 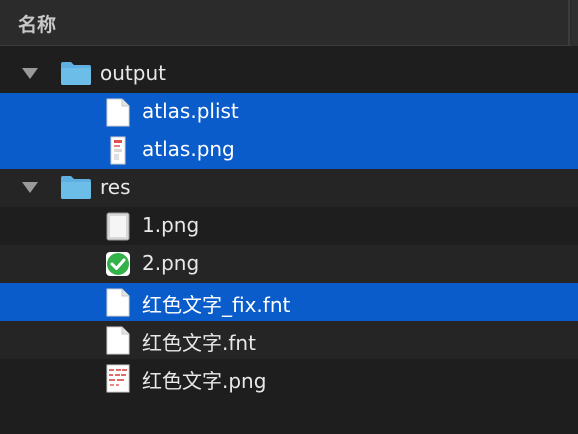 What do you see at coordinates (204, 381) in the screenshot?
I see `file-name: 红色文字.png` at bounding box center [204, 381].